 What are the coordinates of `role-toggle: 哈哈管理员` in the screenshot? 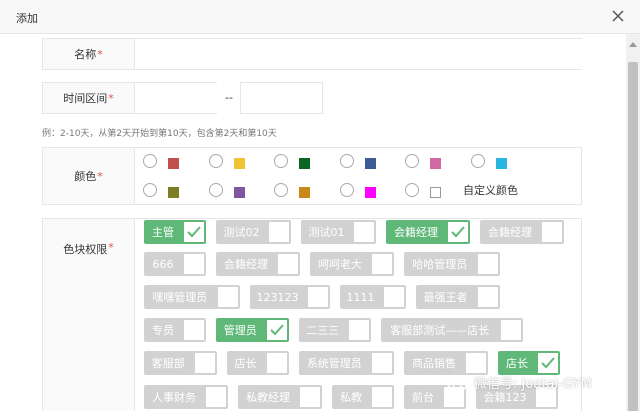 It's located at (452, 264).